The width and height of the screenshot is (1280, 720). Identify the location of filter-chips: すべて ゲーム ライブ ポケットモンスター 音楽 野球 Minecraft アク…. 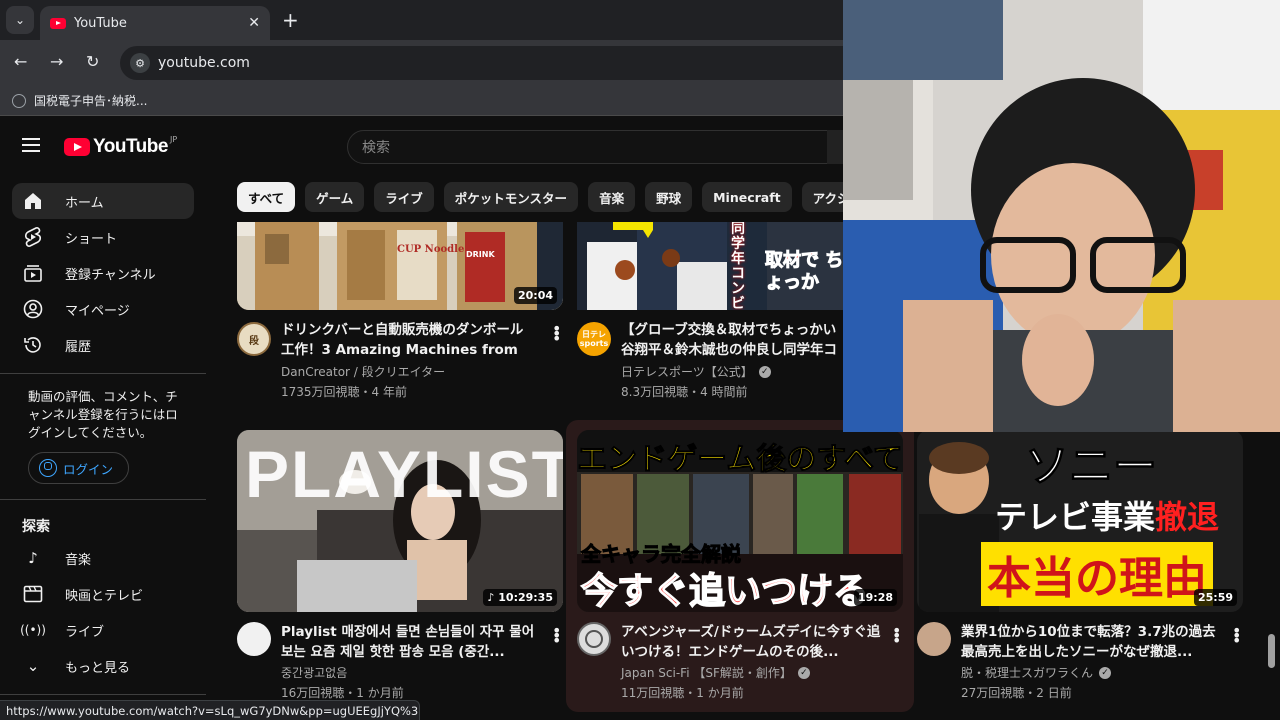
(540, 197).